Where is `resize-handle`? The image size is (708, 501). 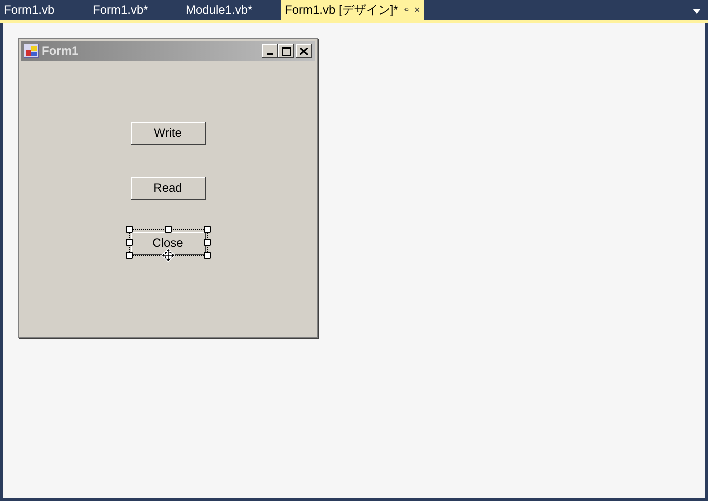
resize-handle is located at coordinates (168, 229).